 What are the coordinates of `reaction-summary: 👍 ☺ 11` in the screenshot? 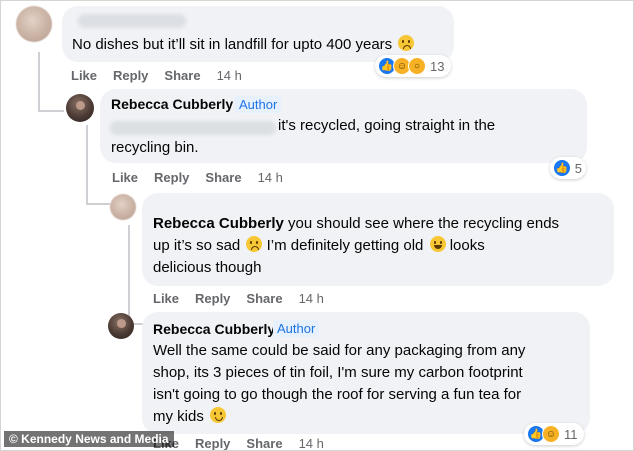 It's located at (554, 434).